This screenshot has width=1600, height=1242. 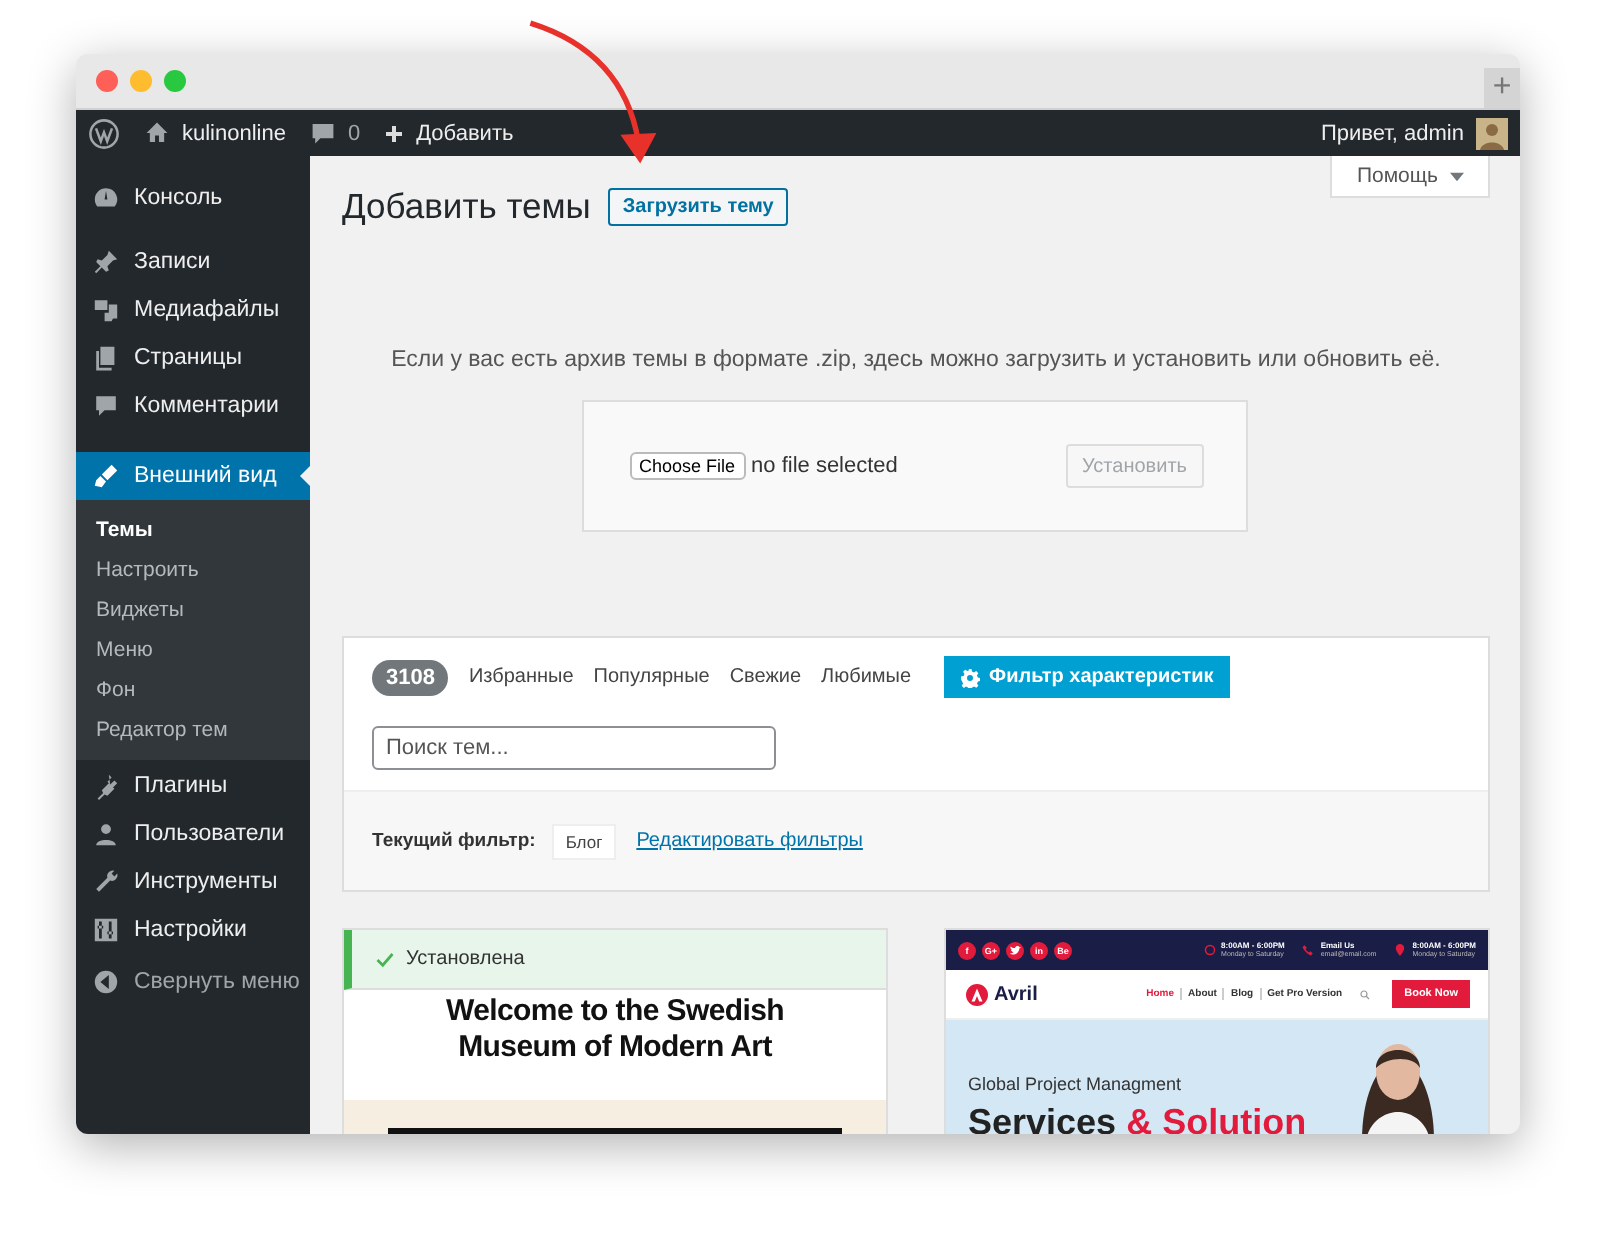 I want to click on home-icon, so click(x=157, y=133).